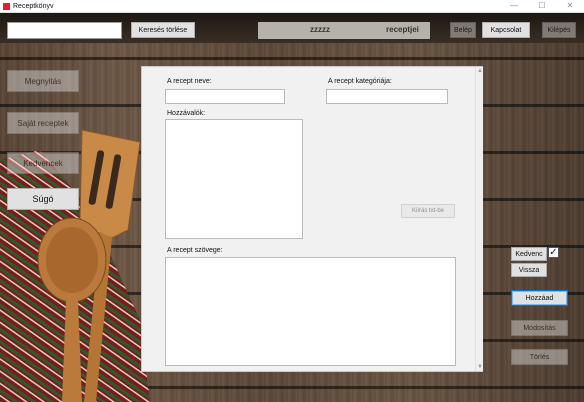 This screenshot has width=584, height=402. I want to click on favorite-checkbox: ✓, so click(553, 252).